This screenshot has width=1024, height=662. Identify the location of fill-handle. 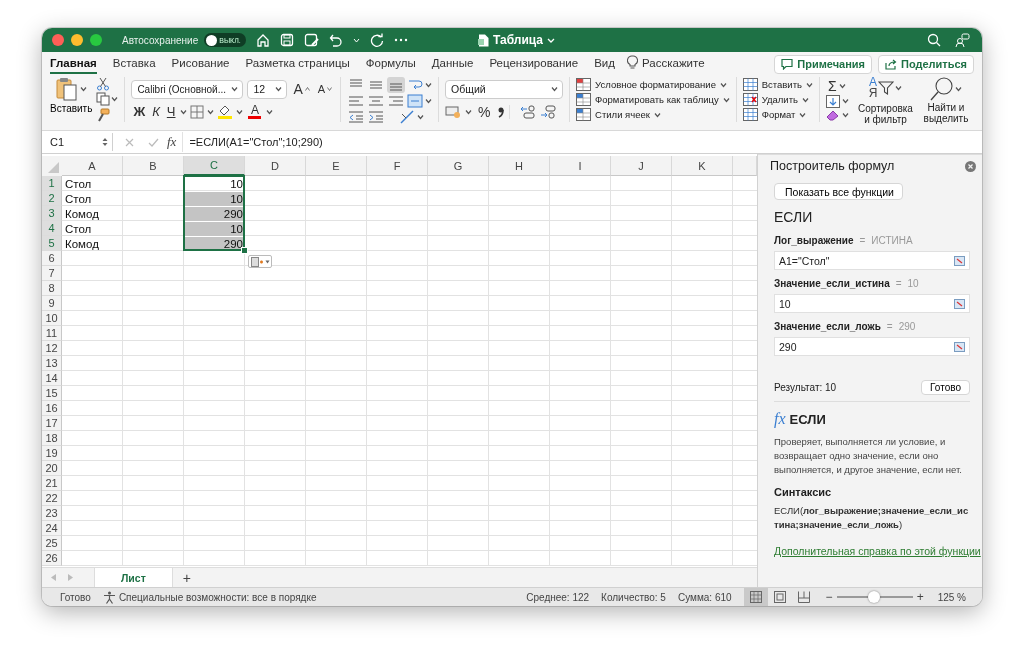
(244, 250).